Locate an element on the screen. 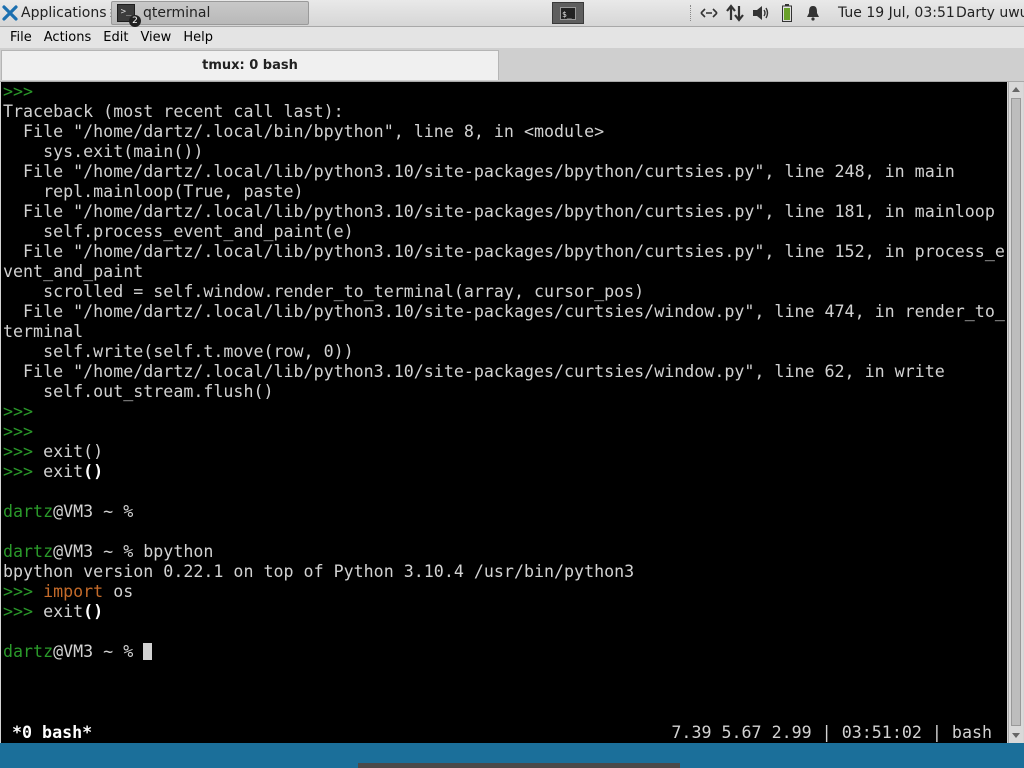 This screenshot has height=768, width=1024. panel-separator is located at coordinates (691, 13).